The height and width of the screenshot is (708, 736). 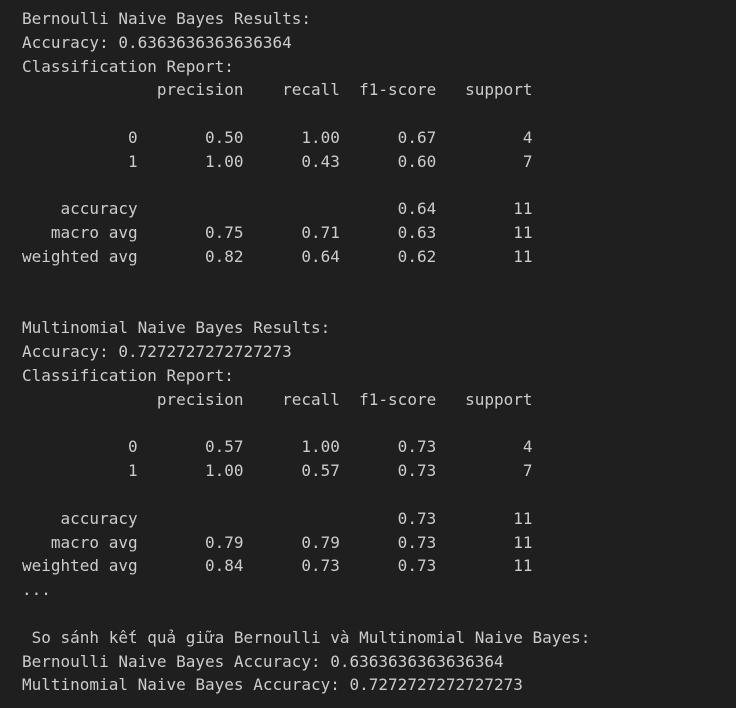 What do you see at coordinates (277, 566) in the screenshot?
I see `report-row-weighted-avg: weighted avg 0.84 0.73 0.73 11` at bounding box center [277, 566].